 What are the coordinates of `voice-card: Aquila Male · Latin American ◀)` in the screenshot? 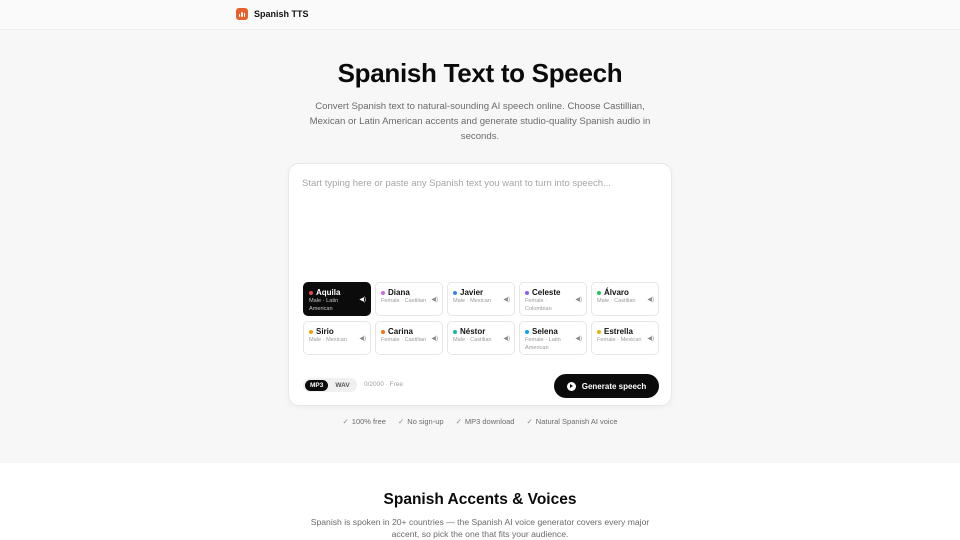 It's located at (337, 299).